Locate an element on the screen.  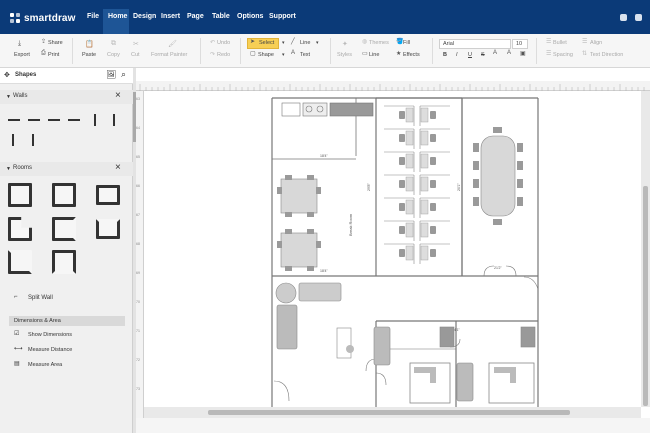
shape-button: Shape is located at coordinates (266, 55).